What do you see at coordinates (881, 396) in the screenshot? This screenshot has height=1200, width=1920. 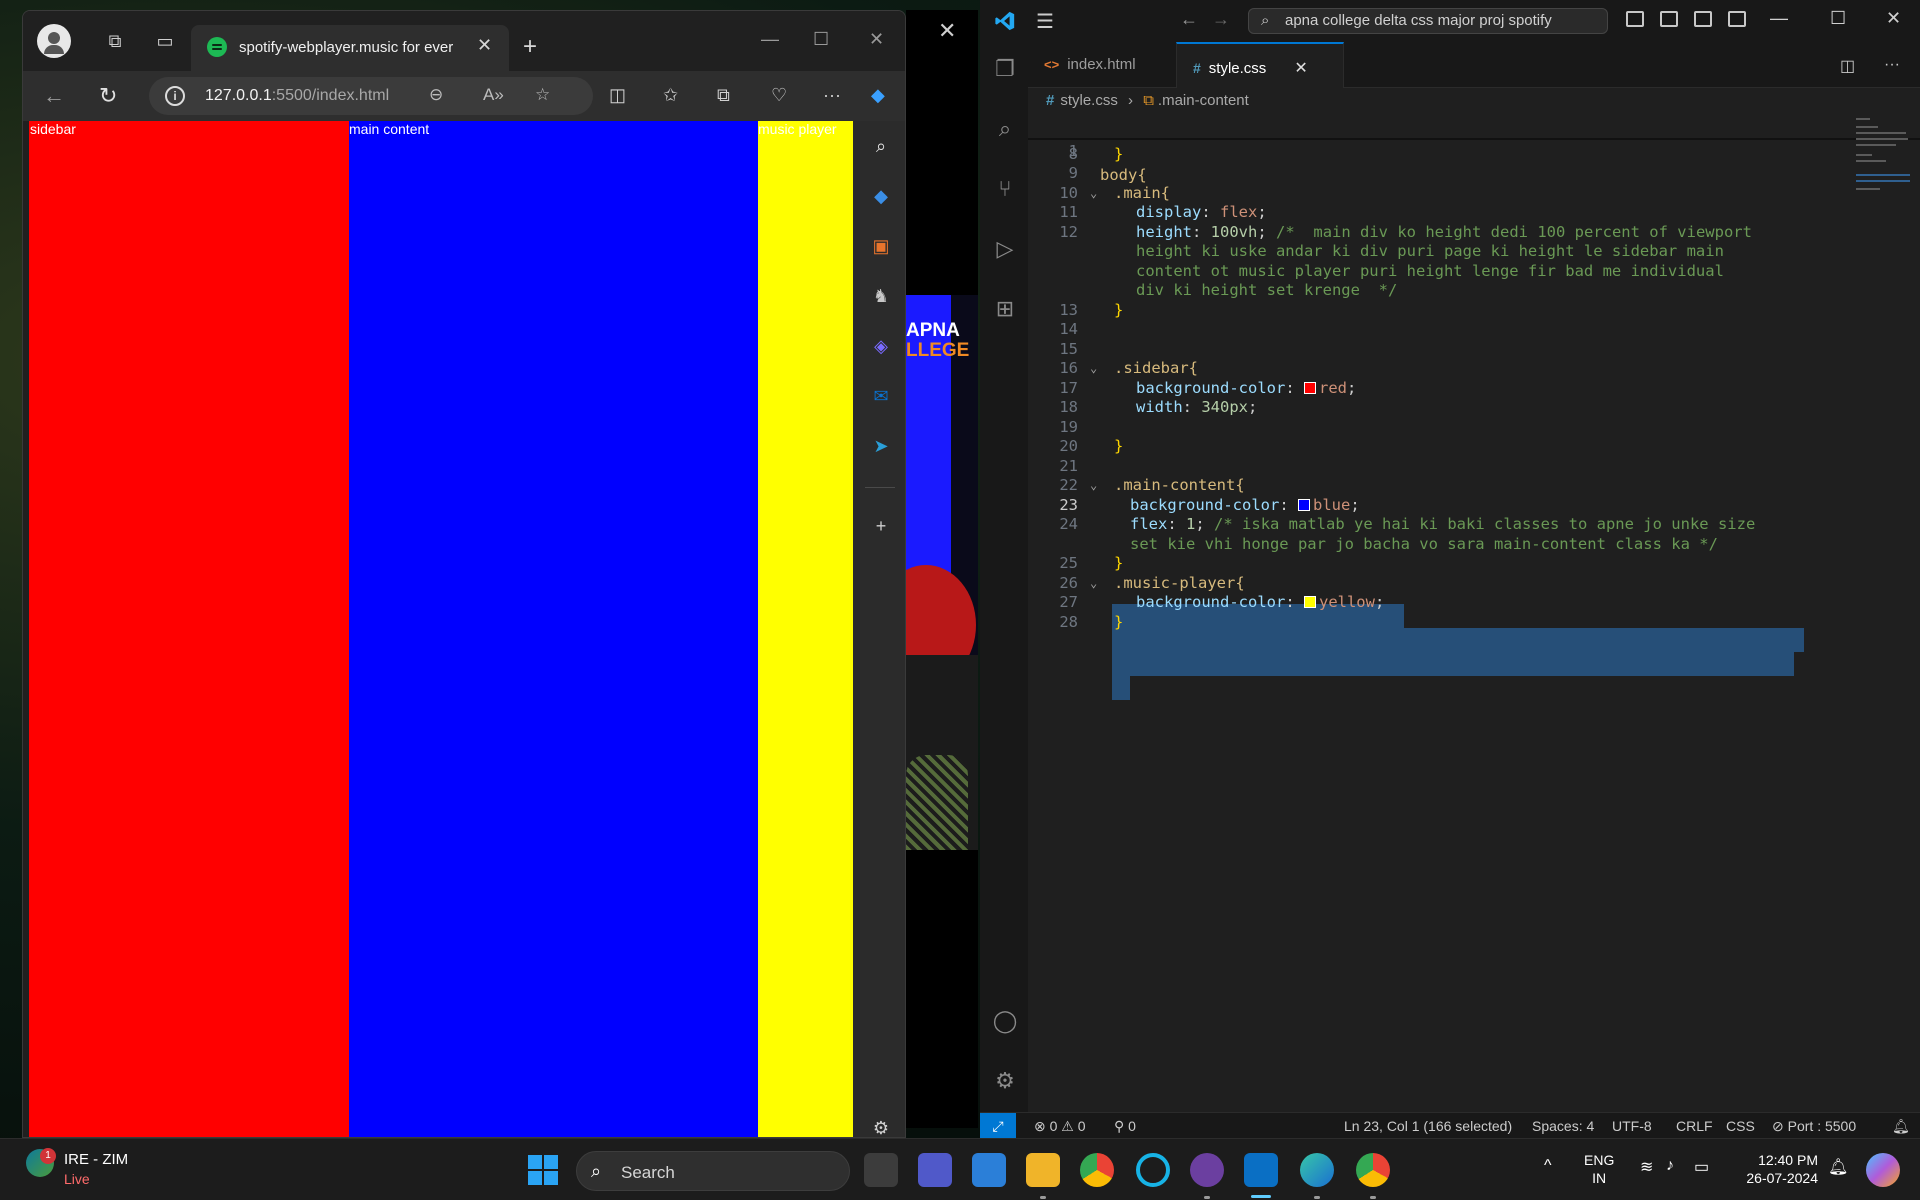 I see `outlook-icon: ✉` at bounding box center [881, 396].